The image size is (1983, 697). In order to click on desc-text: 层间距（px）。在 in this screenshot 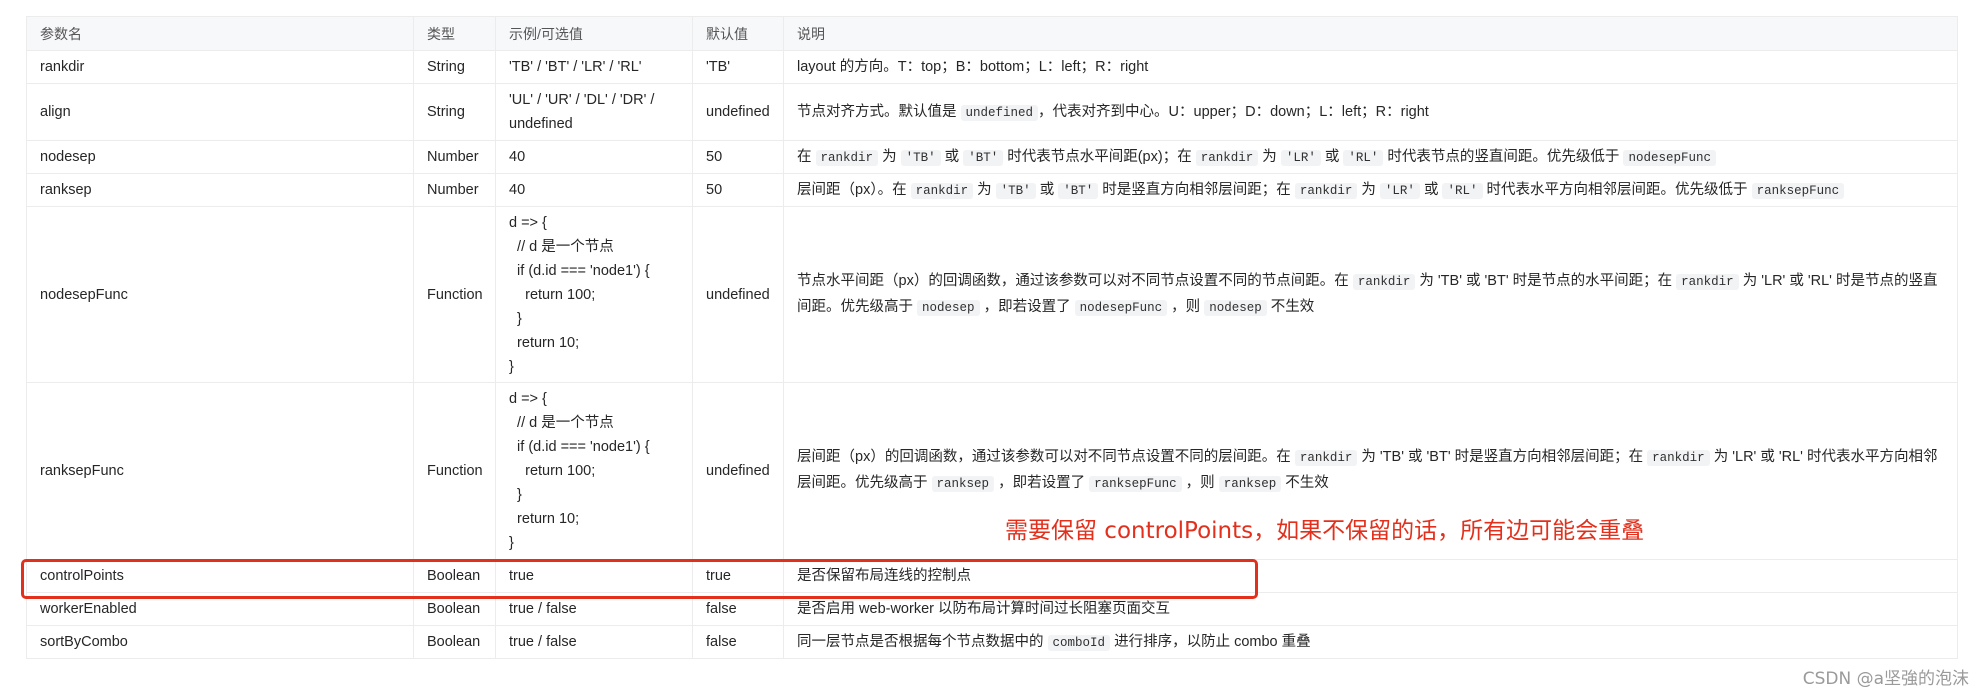, I will do `click(854, 189)`.